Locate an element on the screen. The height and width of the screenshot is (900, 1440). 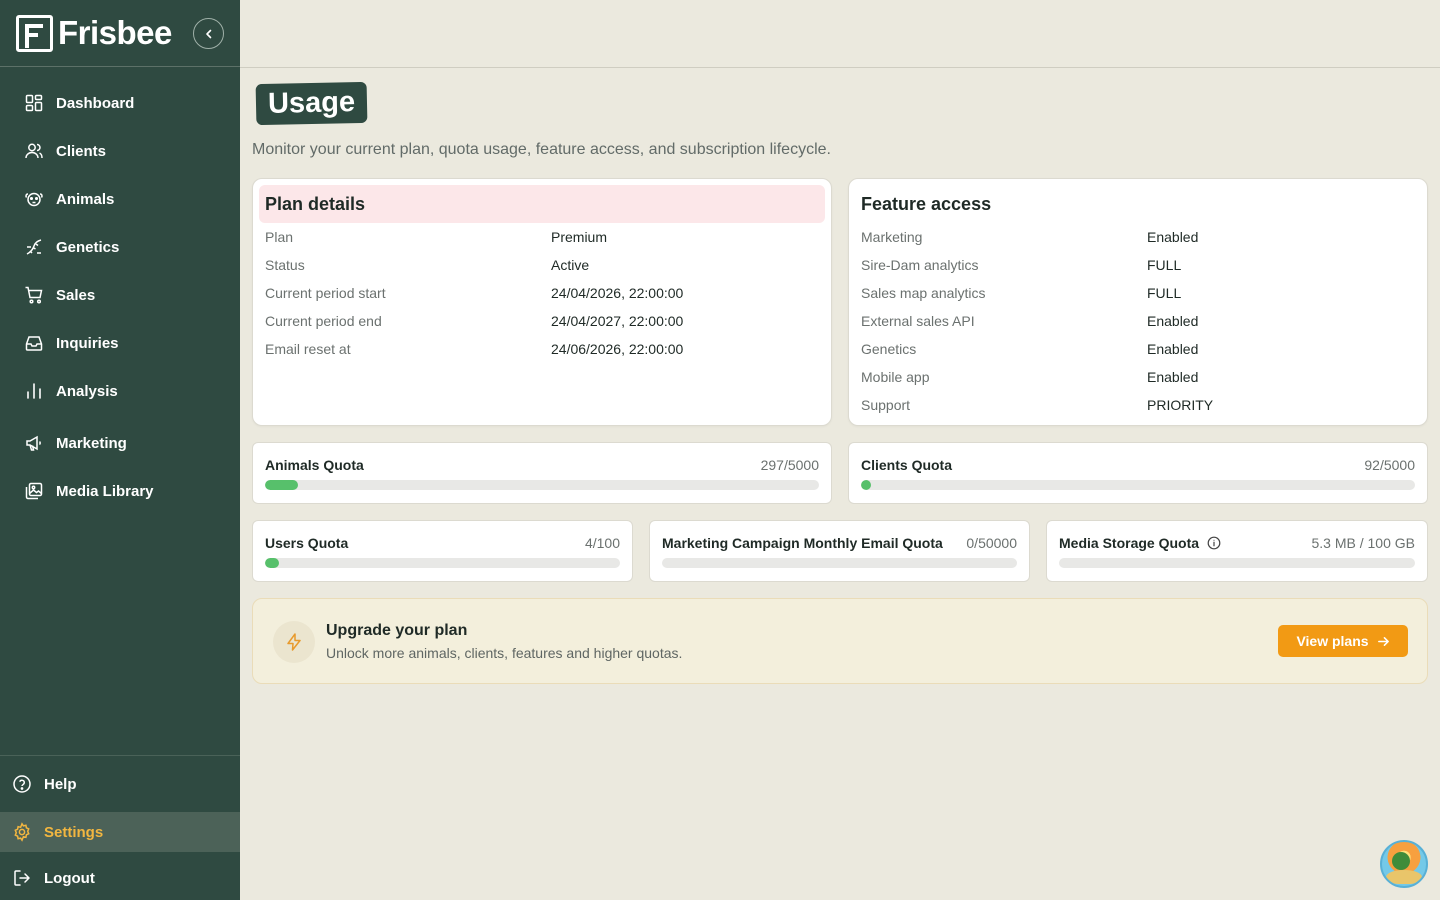
feature-access-title: Feature access is located at coordinates (926, 203).